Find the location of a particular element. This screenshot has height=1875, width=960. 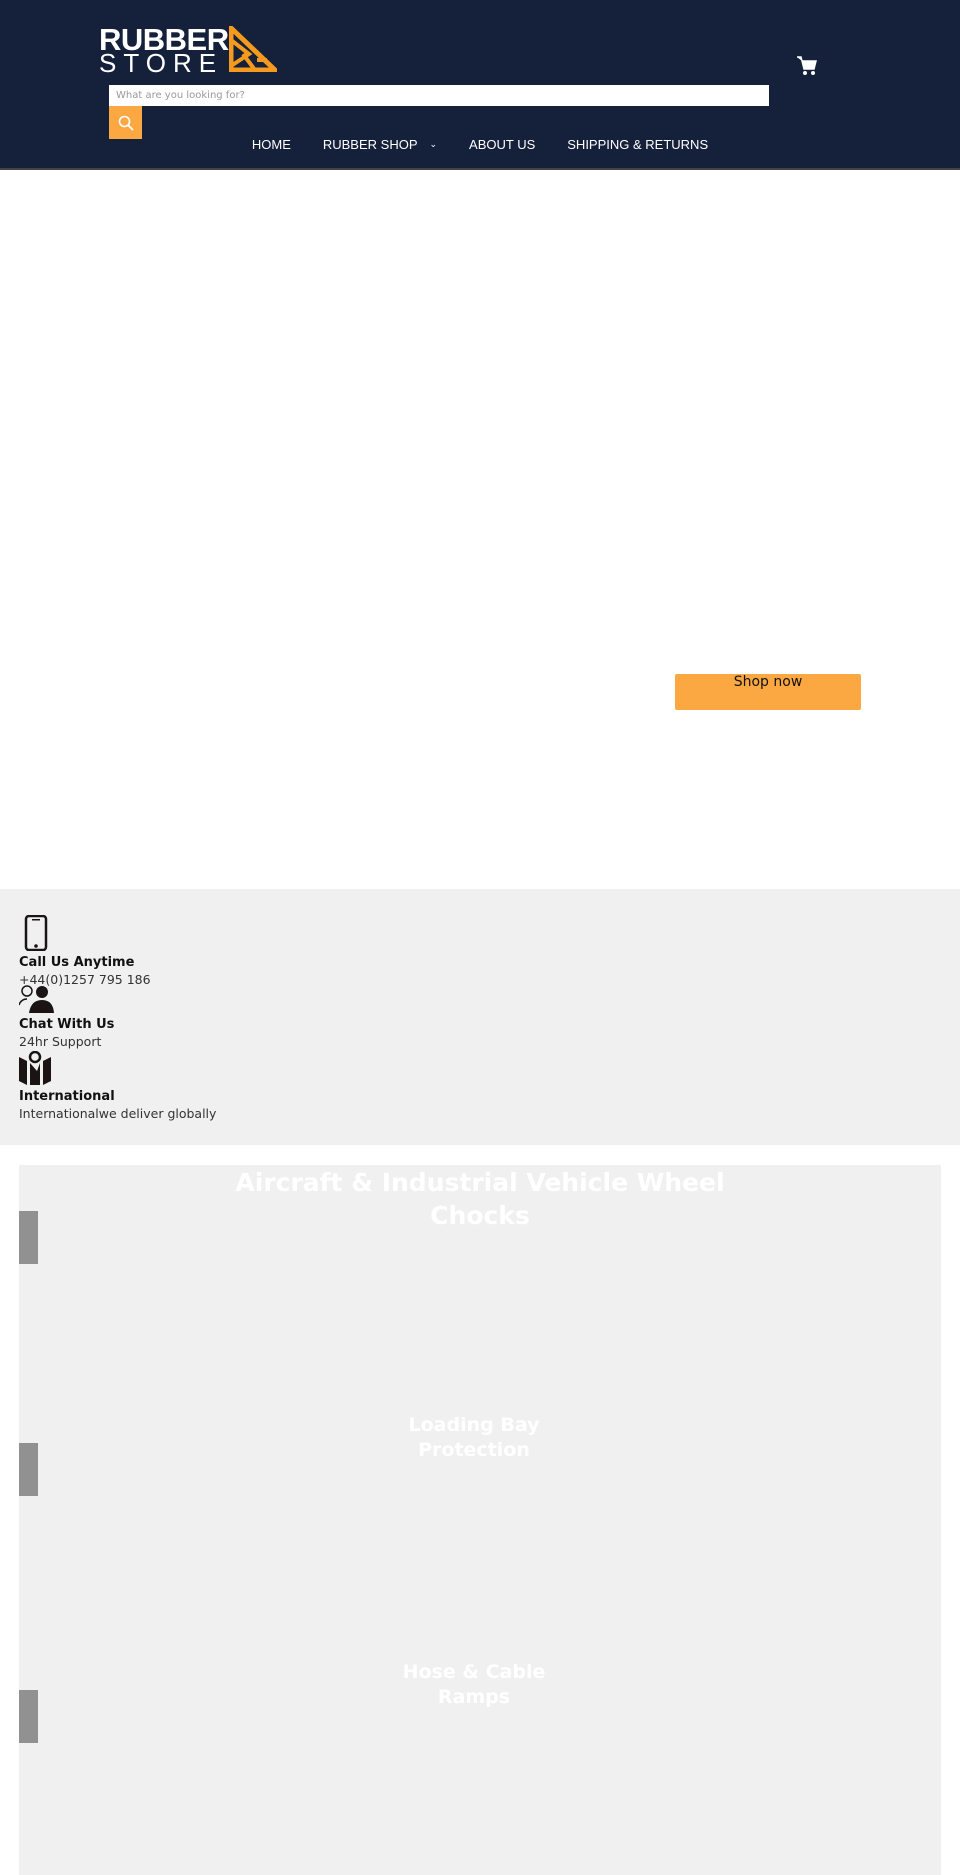

info-title: Chat With Us is located at coordinates (67, 1024).